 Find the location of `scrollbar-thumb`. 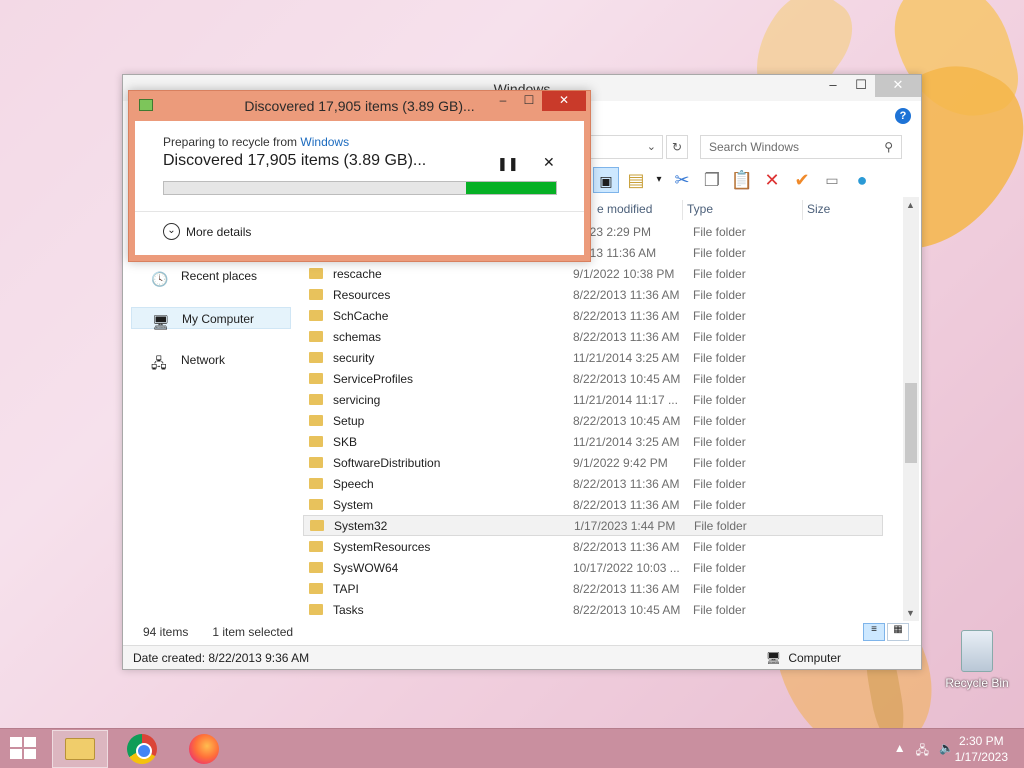

scrollbar-thumb is located at coordinates (911, 423).